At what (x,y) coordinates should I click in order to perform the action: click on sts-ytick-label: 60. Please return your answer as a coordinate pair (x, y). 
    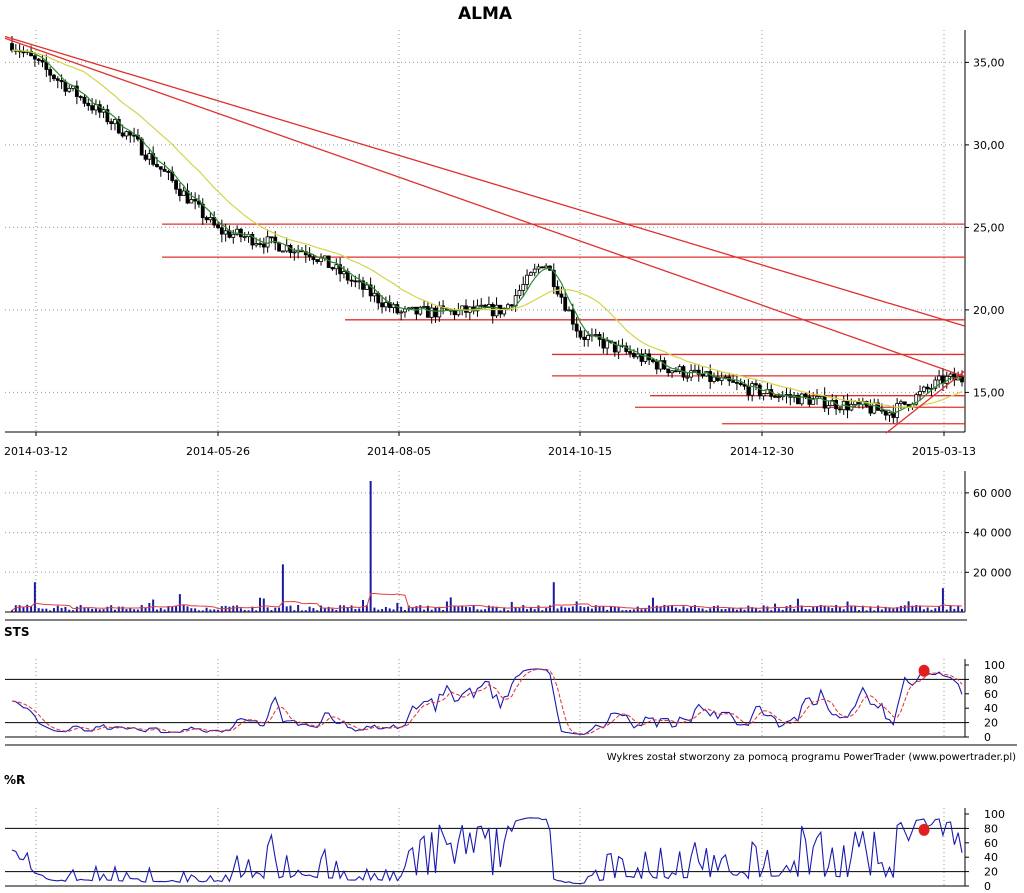
    Looking at the image, I should click on (991, 694).